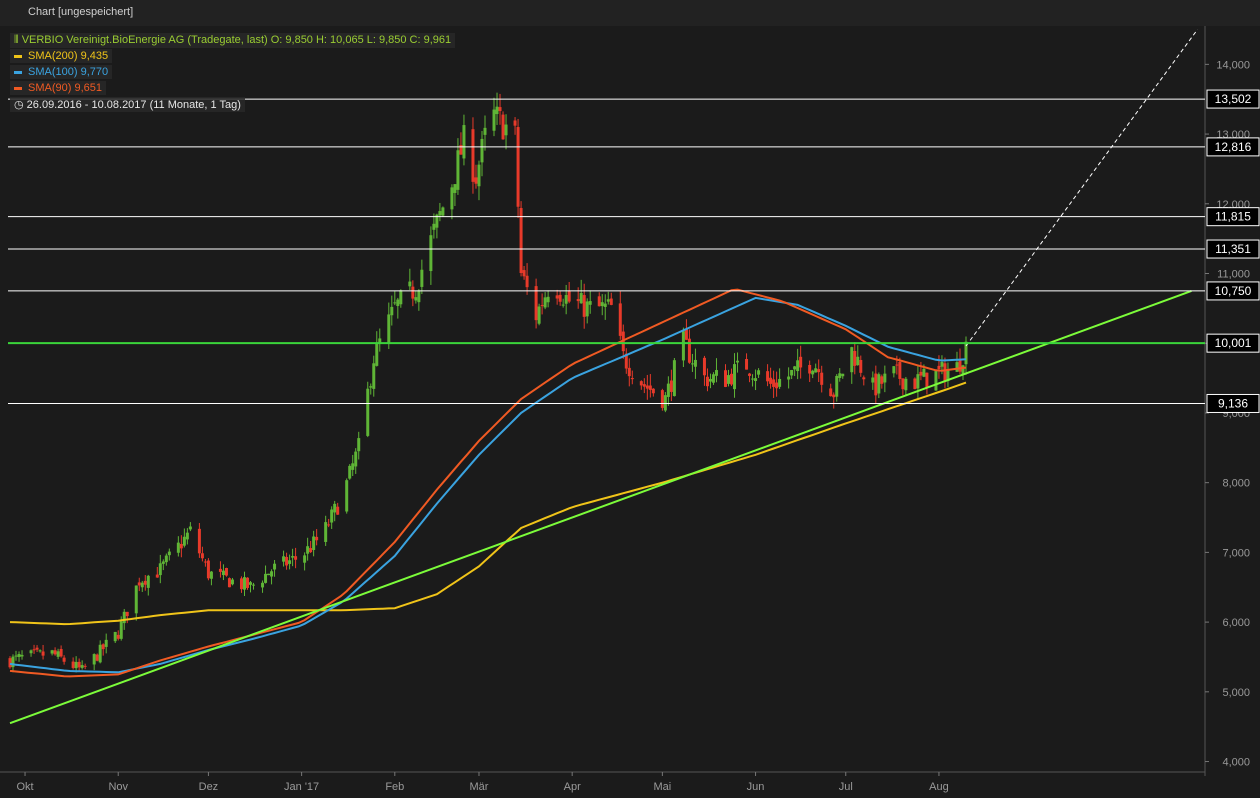  What do you see at coordinates (479, 787) in the screenshot?
I see `x-tick-label: Mär` at bounding box center [479, 787].